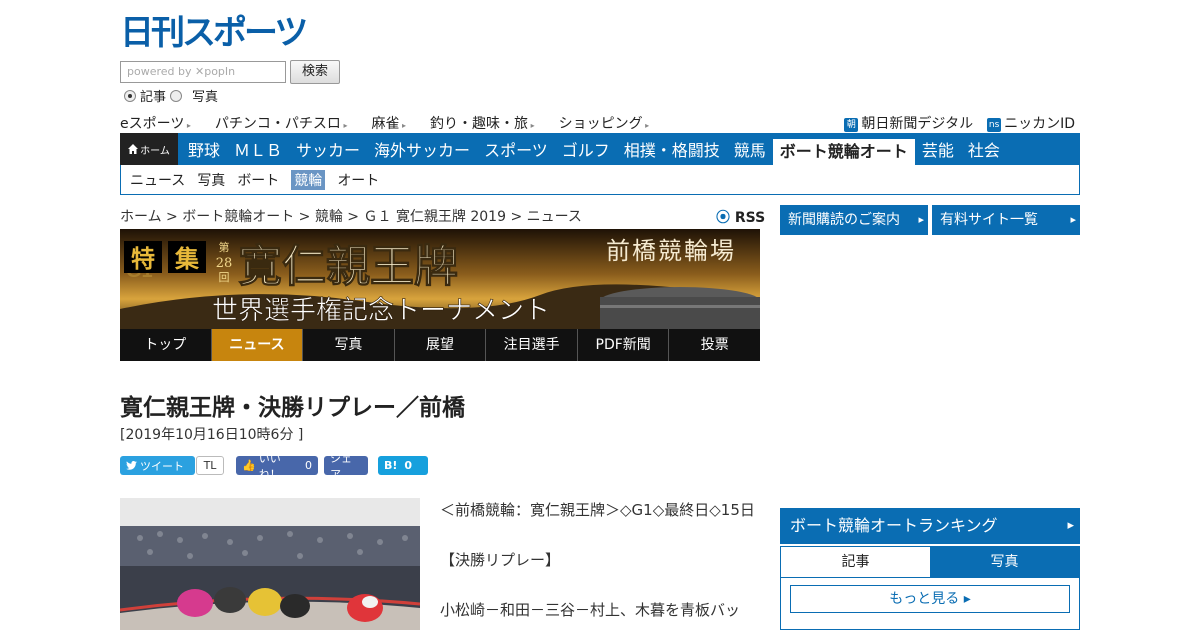 This screenshot has width=1200, height=630. Describe the element at coordinates (714, 345) in the screenshot. I see `tab-voting: 投票` at that location.